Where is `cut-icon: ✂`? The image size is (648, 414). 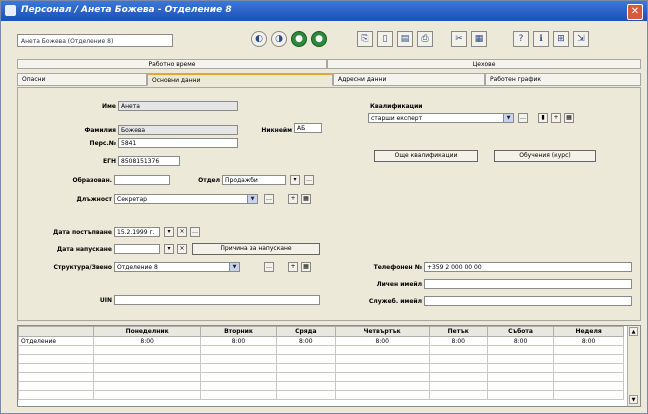 cut-icon: ✂ is located at coordinates (459, 39).